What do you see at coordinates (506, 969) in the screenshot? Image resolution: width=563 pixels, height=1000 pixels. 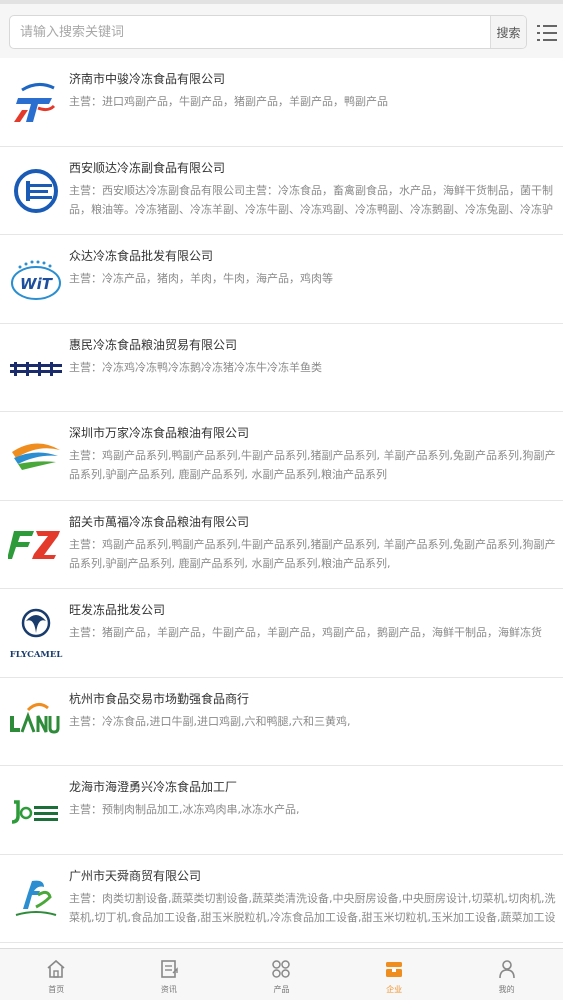 I see `user-icon` at bounding box center [506, 969].